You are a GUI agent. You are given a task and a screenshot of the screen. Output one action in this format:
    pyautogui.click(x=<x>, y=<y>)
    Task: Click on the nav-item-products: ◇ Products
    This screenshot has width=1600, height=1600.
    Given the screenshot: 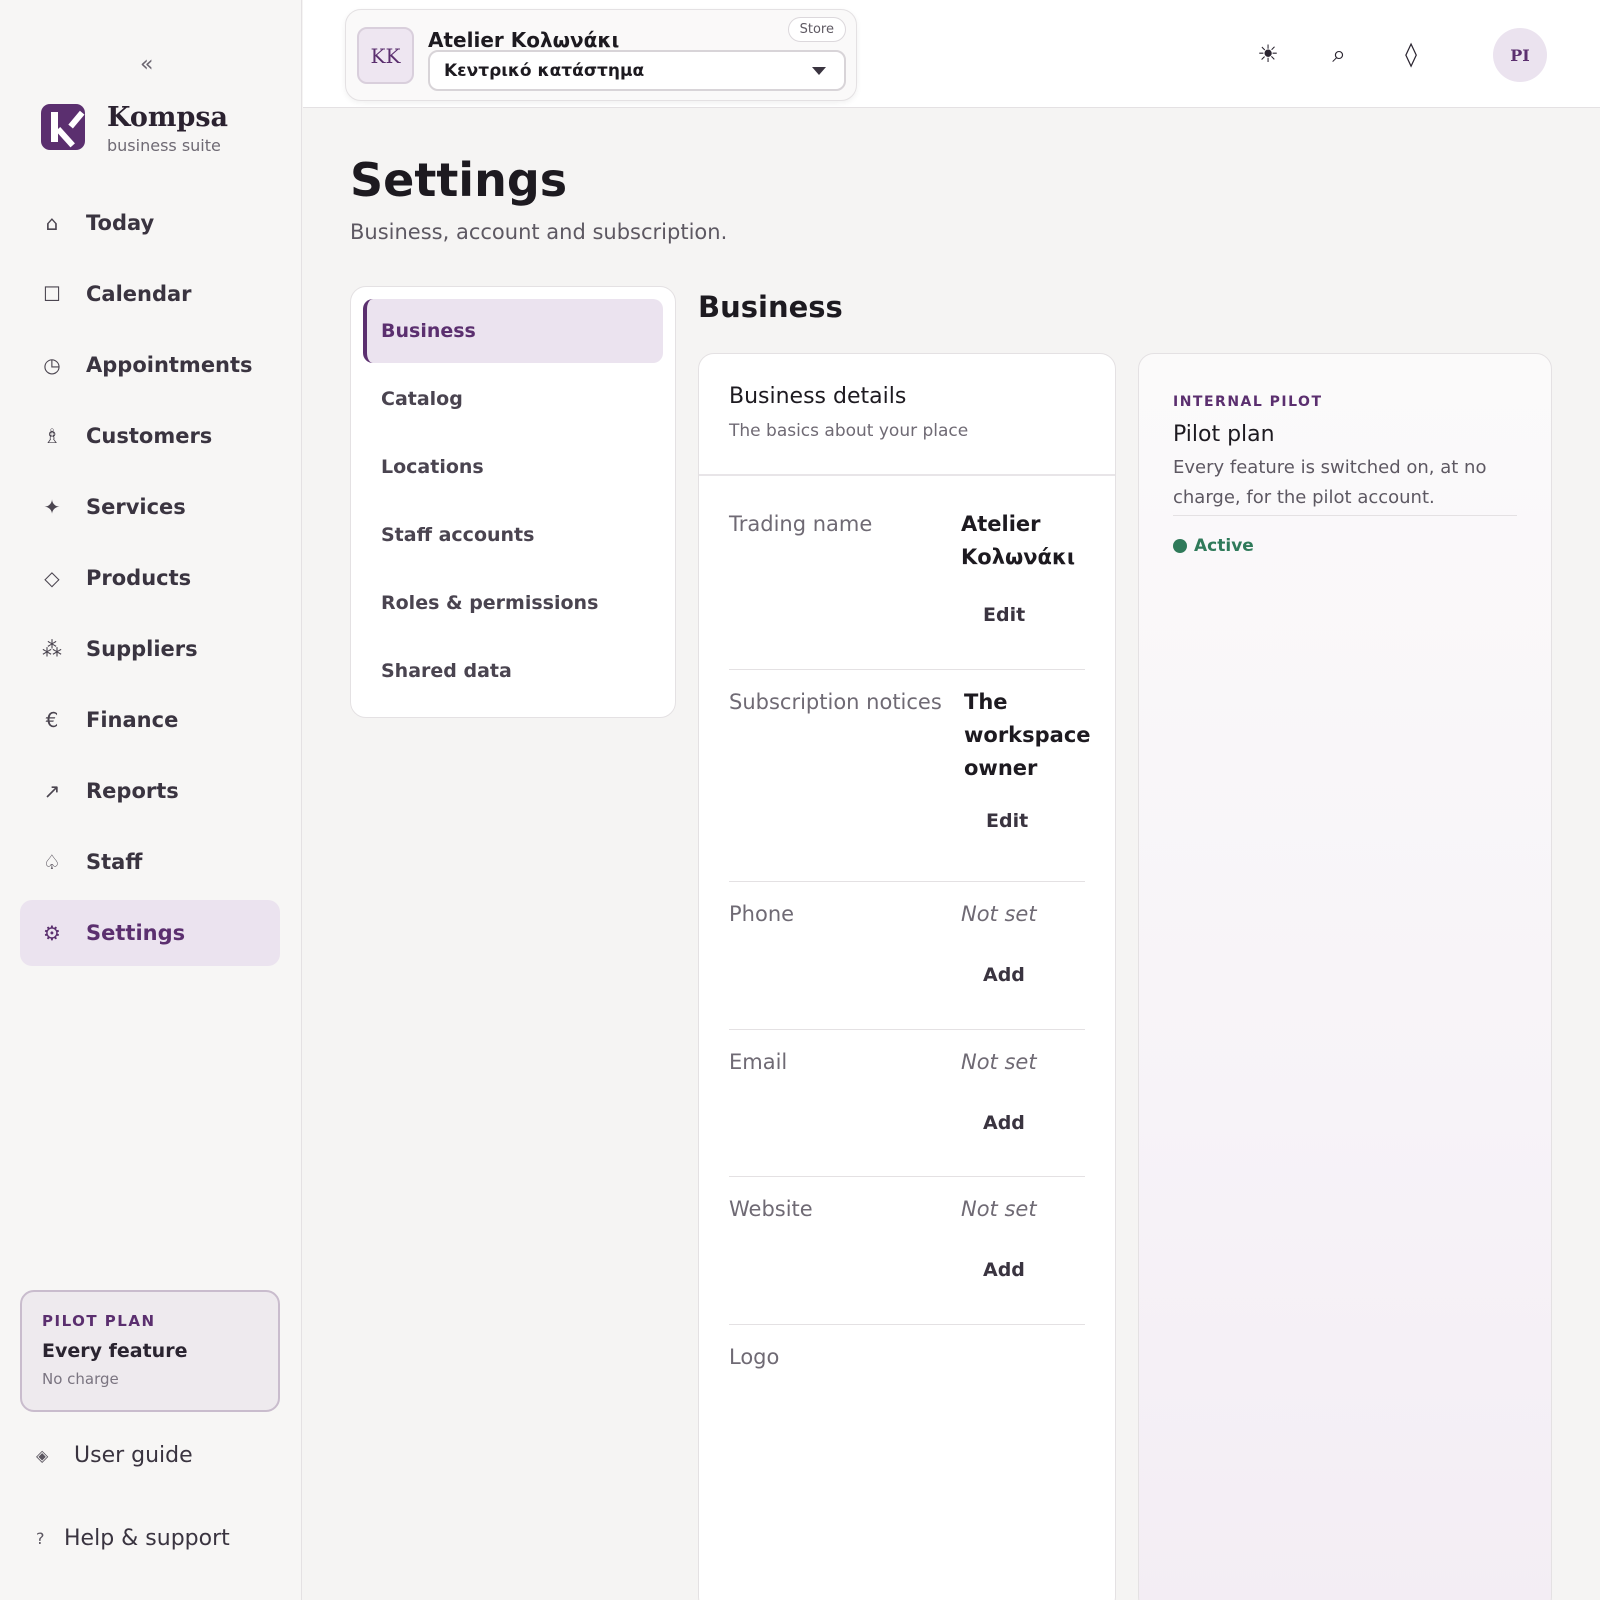 What is the action you would take?
    pyautogui.click(x=150, y=578)
    